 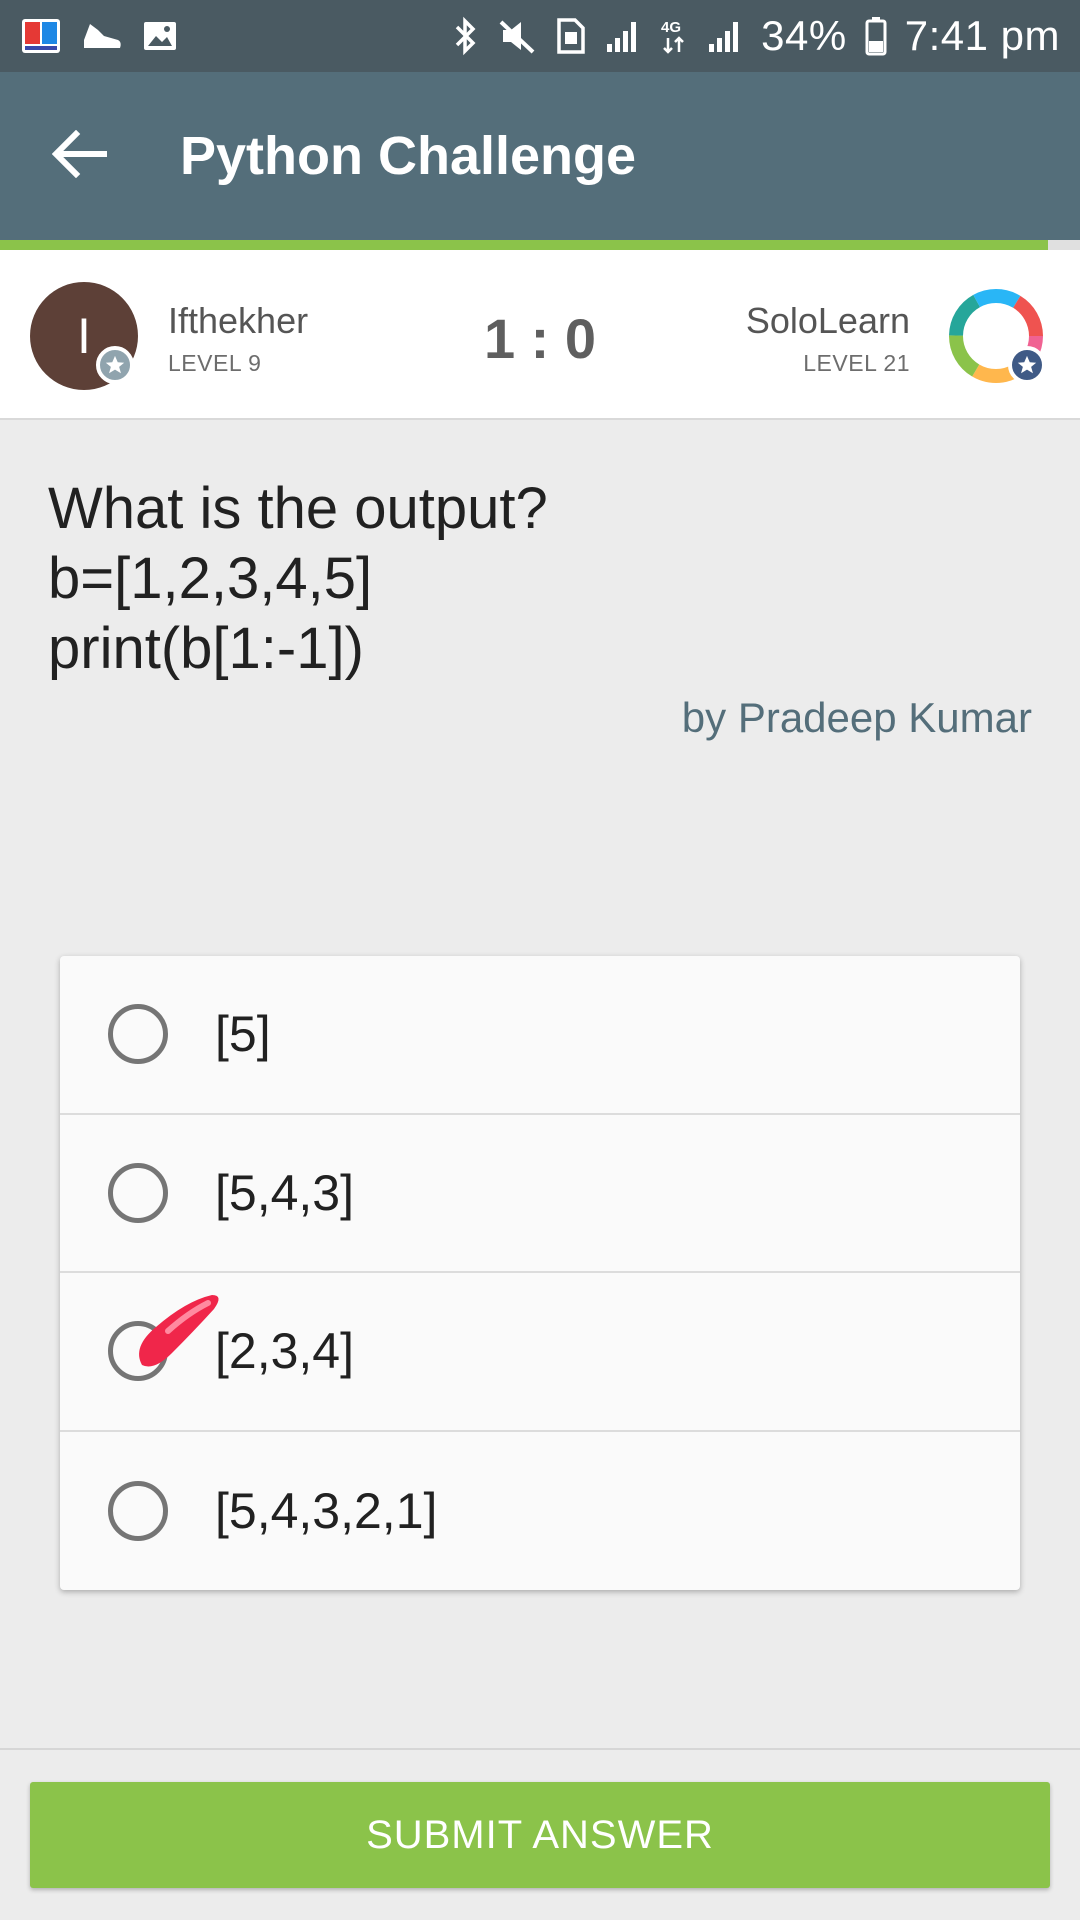 What do you see at coordinates (540, 1749) in the screenshot?
I see `divider` at bounding box center [540, 1749].